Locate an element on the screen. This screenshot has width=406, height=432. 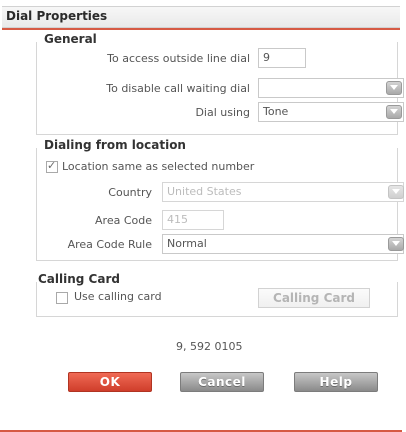
general-group-title: General is located at coordinates (70, 39).